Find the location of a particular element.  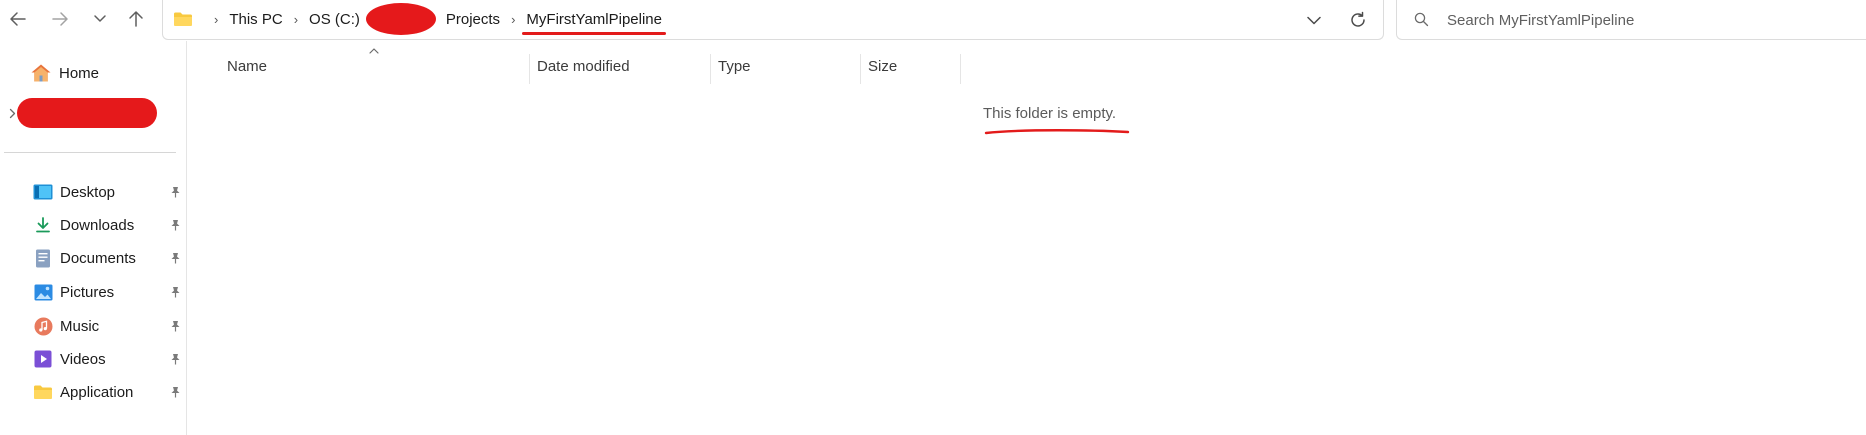

column-headers: Name Date modified Type Size is located at coordinates (588, 63).